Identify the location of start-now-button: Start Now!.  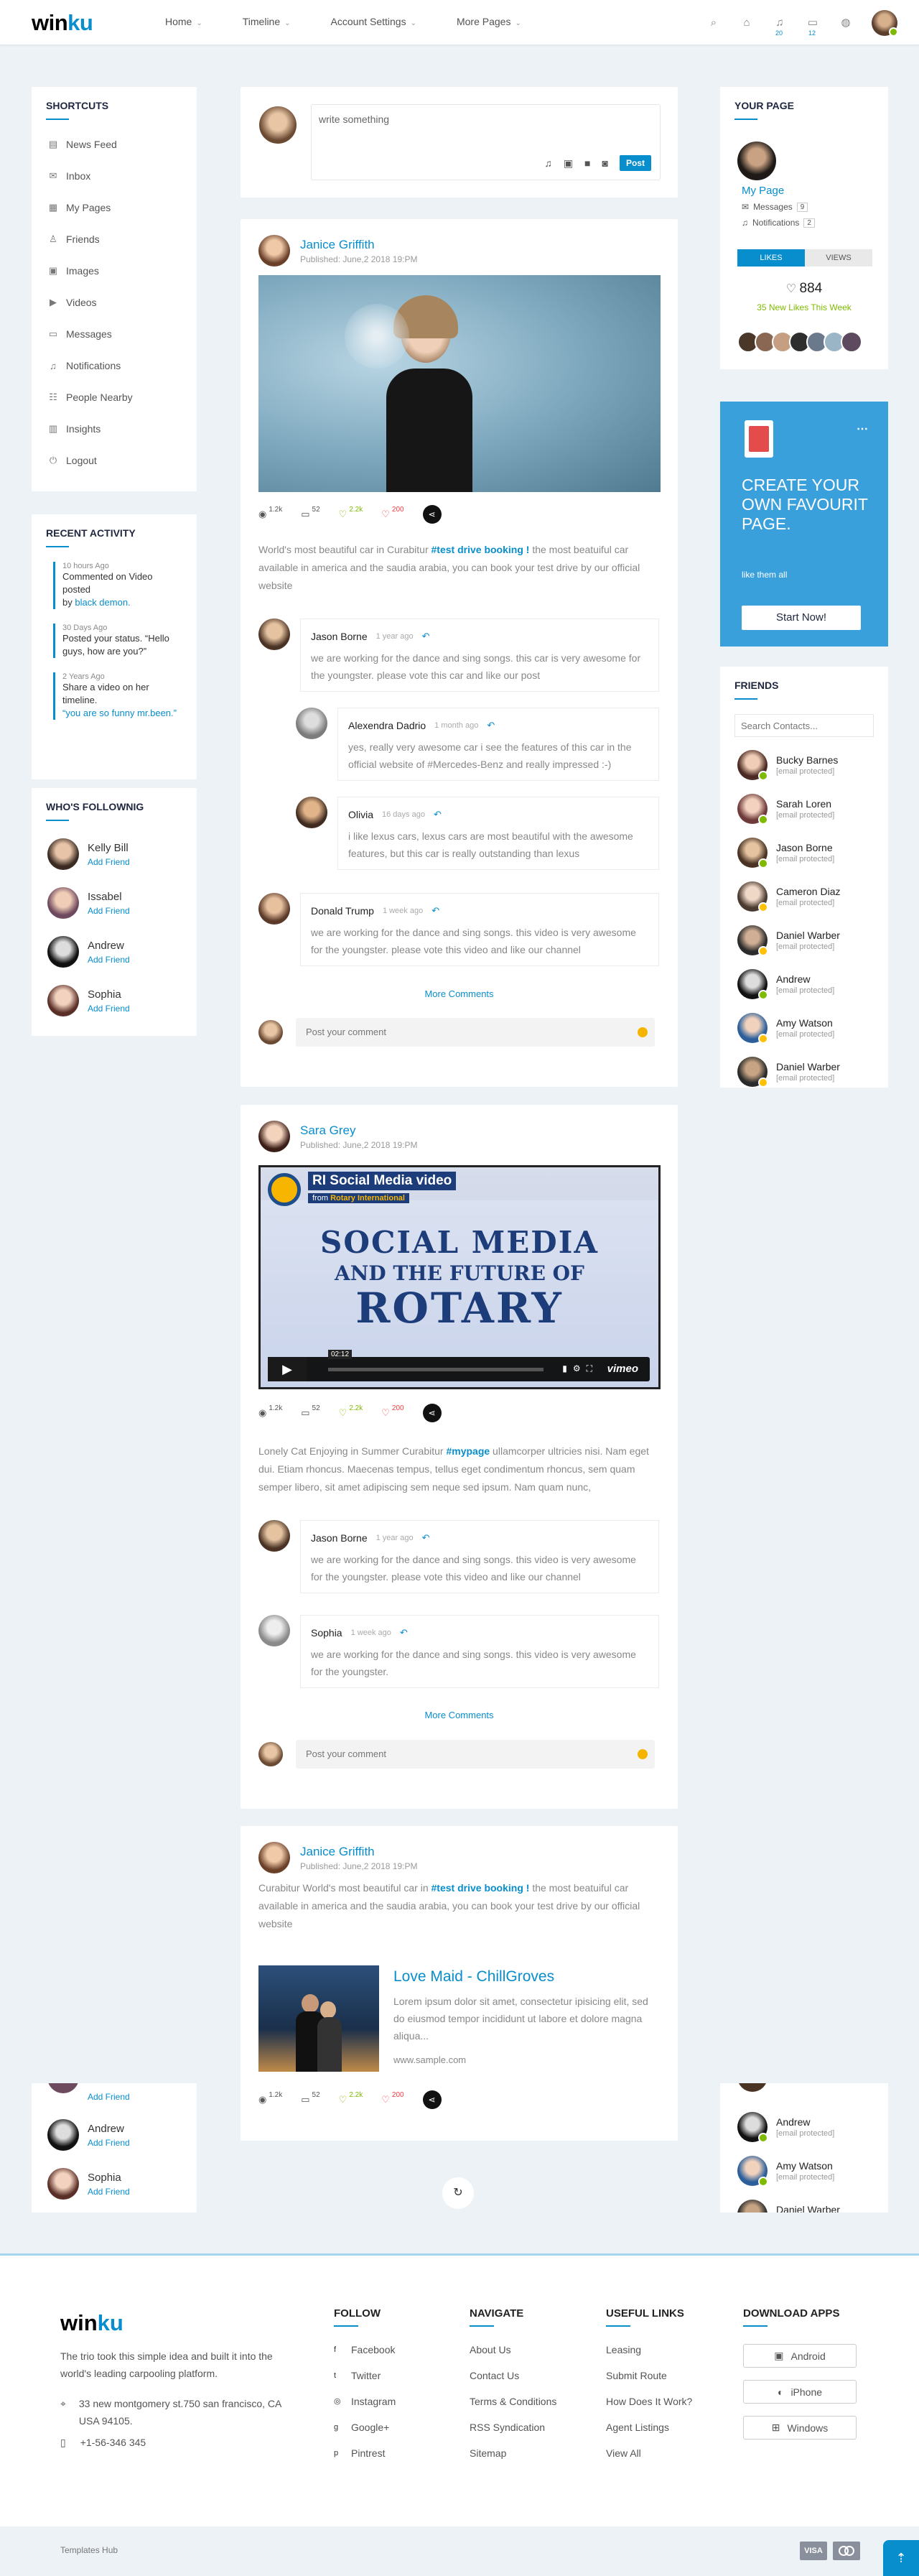
(801, 618).